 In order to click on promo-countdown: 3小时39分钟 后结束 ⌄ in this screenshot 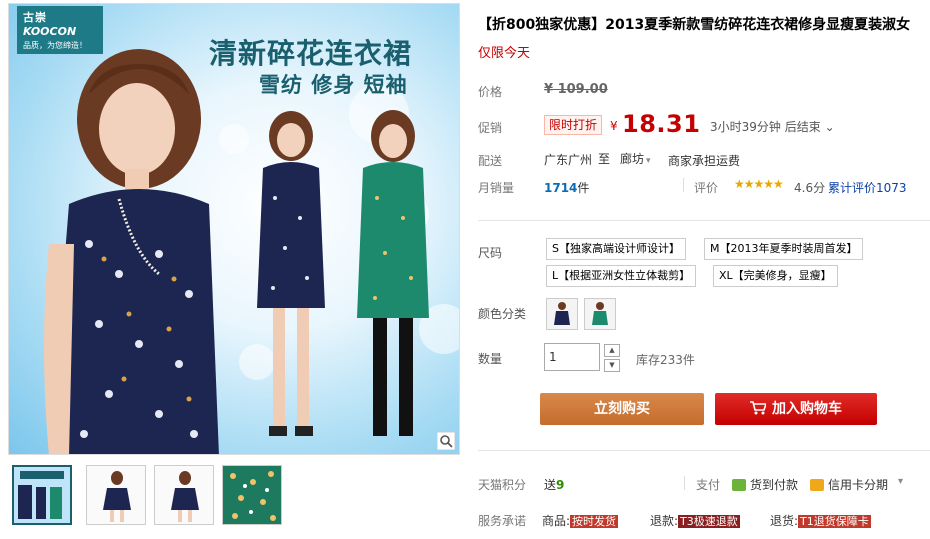, I will do `click(772, 126)`.